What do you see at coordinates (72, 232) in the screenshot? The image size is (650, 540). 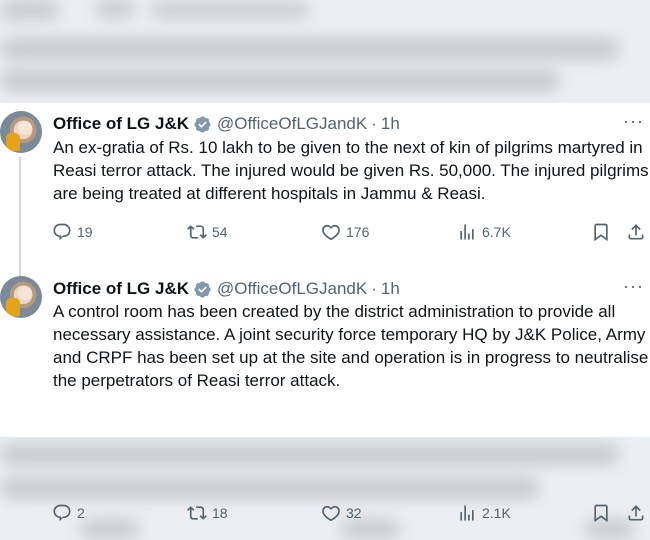 I see `reply-button: 19` at bounding box center [72, 232].